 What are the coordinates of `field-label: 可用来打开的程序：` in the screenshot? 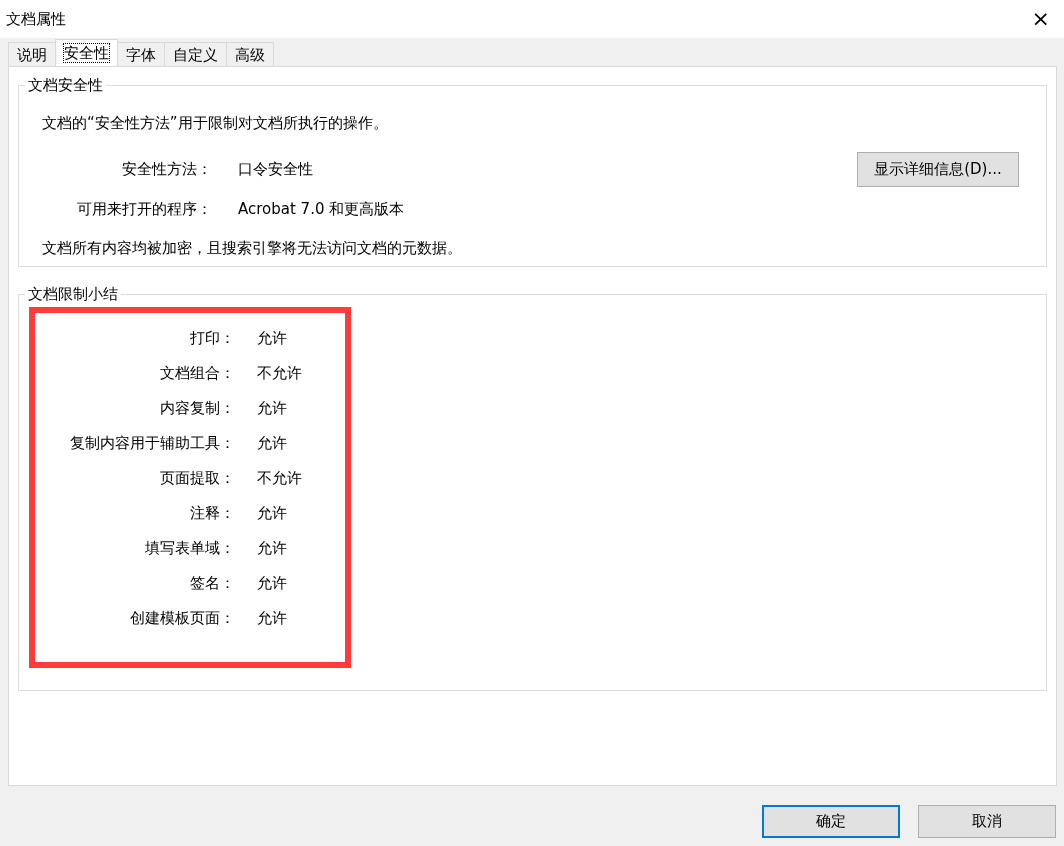 It's located at (144, 210).